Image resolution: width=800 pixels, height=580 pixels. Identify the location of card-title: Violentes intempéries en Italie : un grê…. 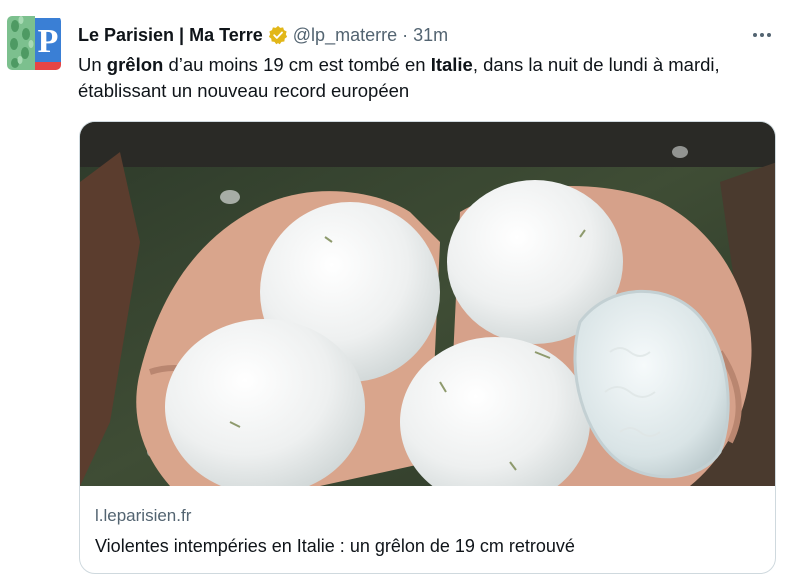
(335, 546).